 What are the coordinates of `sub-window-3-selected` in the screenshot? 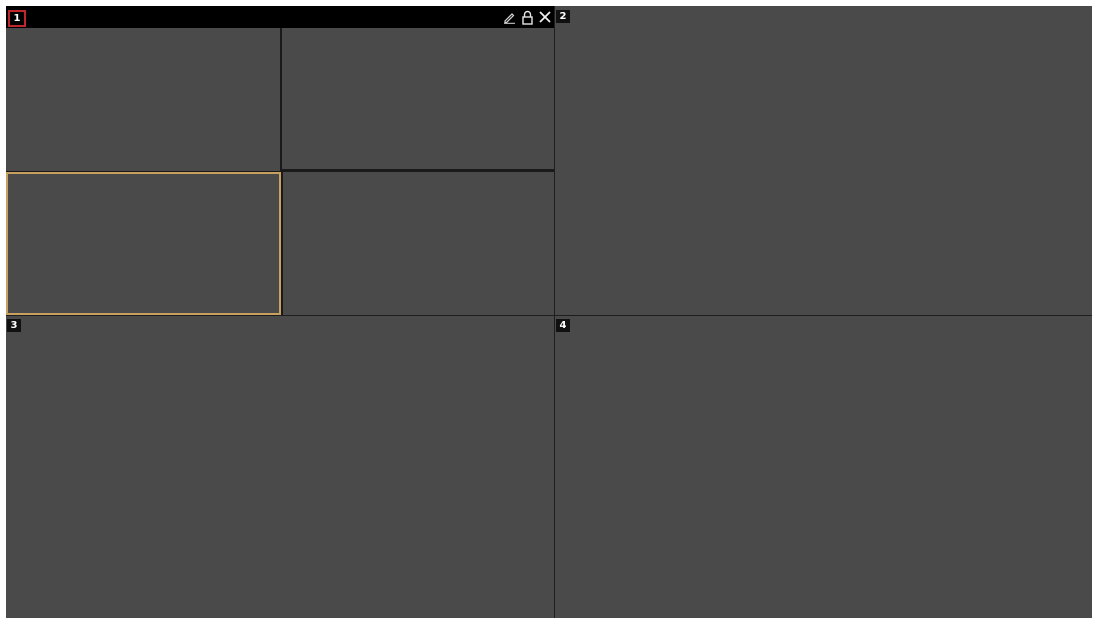 It's located at (143, 243).